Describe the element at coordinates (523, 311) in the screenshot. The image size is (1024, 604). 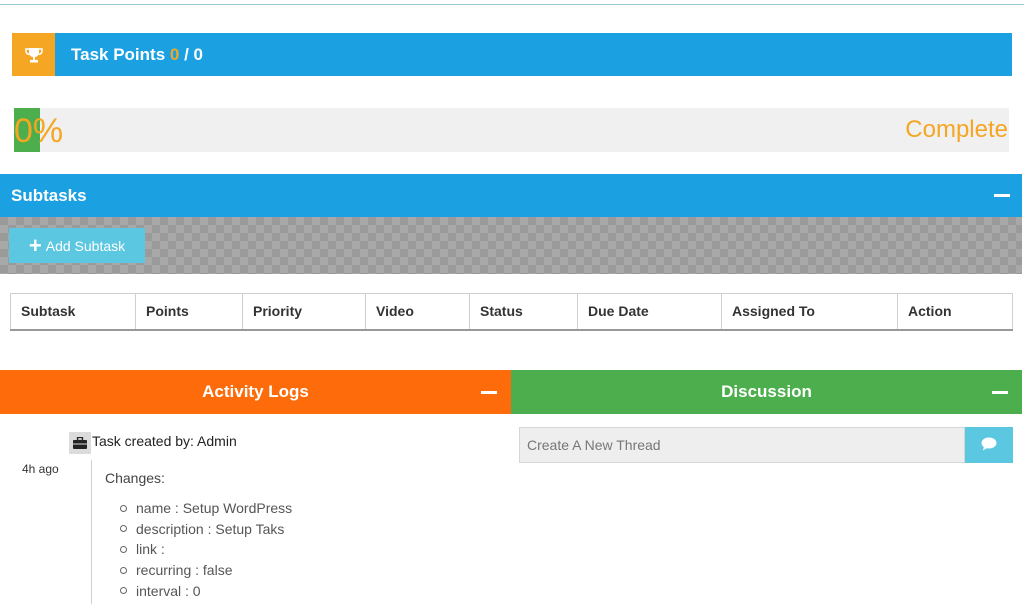
I see `column-header-status: Status` at that location.